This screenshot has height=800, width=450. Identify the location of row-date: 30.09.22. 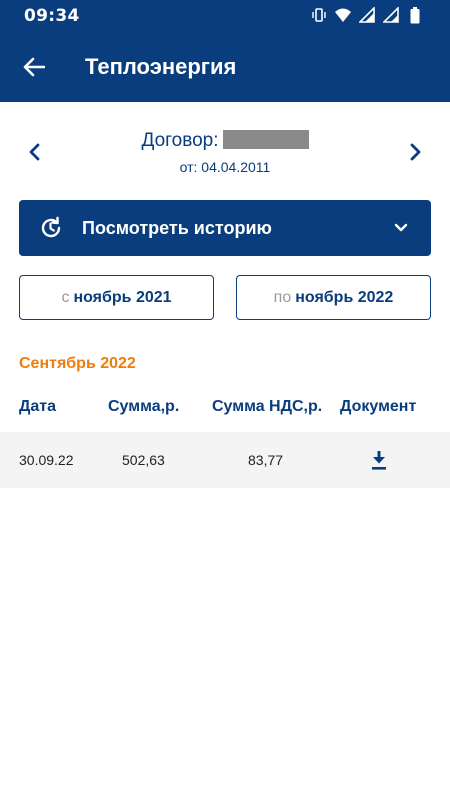
(46, 460).